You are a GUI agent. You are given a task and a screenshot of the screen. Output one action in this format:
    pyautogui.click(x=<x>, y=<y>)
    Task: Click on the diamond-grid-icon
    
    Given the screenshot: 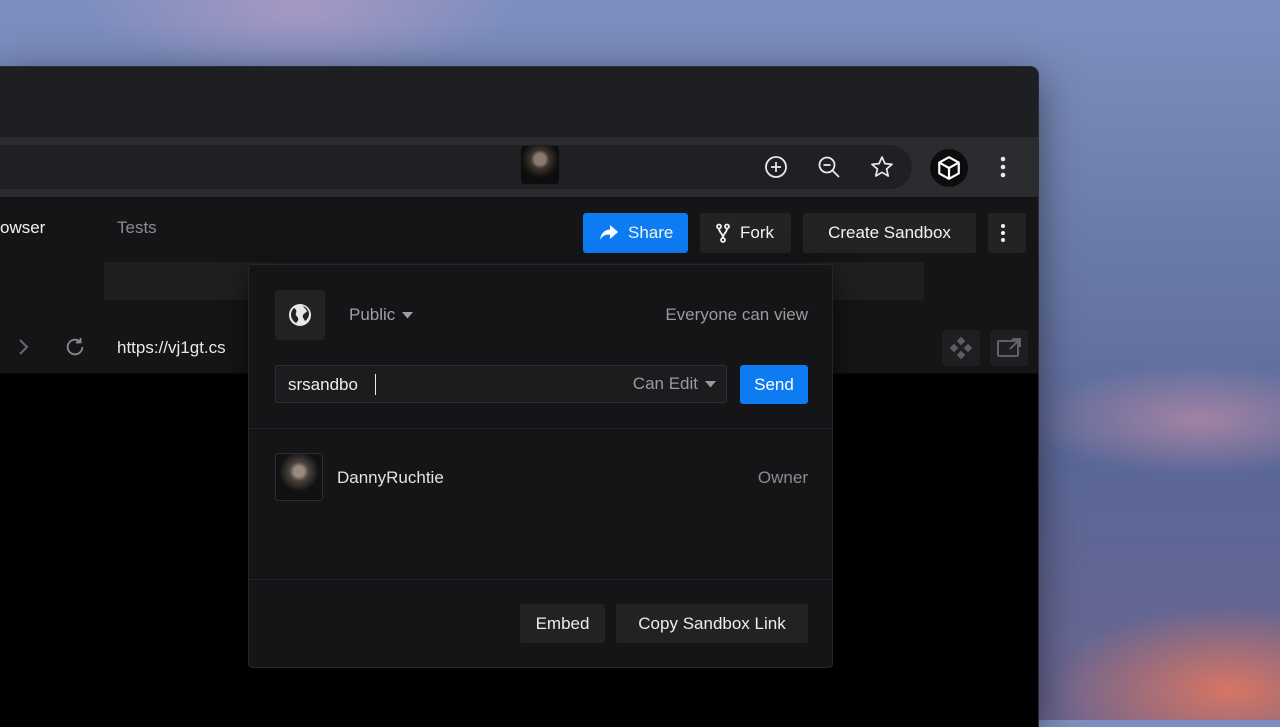 What is the action you would take?
    pyautogui.click(x=961, y=348)
    